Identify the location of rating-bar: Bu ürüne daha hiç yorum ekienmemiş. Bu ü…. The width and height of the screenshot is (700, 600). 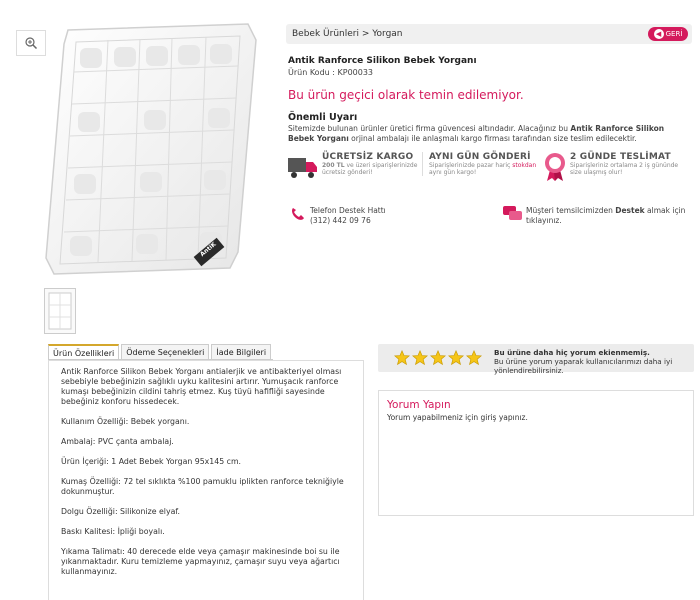
(536, 359).